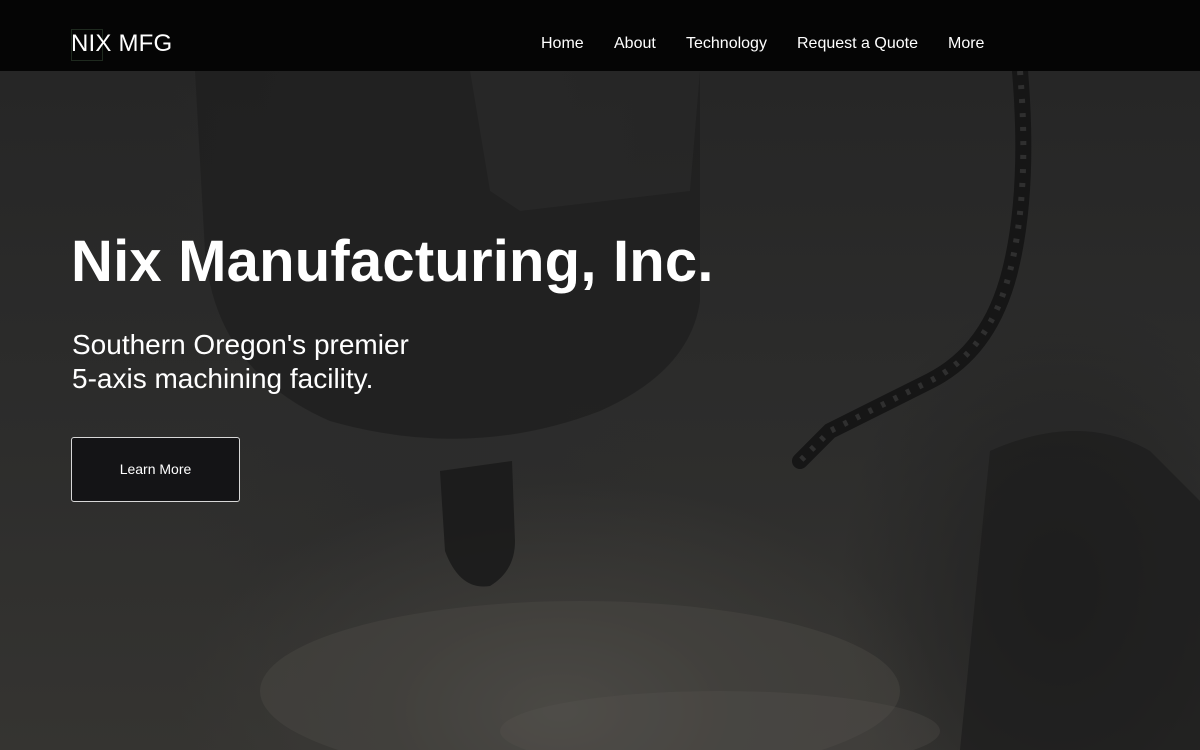 The height and width of the screenshot is (750, 1200). I want to click on hero-subtitle-line-2: 5-axis machining facility., so click(223, 378).